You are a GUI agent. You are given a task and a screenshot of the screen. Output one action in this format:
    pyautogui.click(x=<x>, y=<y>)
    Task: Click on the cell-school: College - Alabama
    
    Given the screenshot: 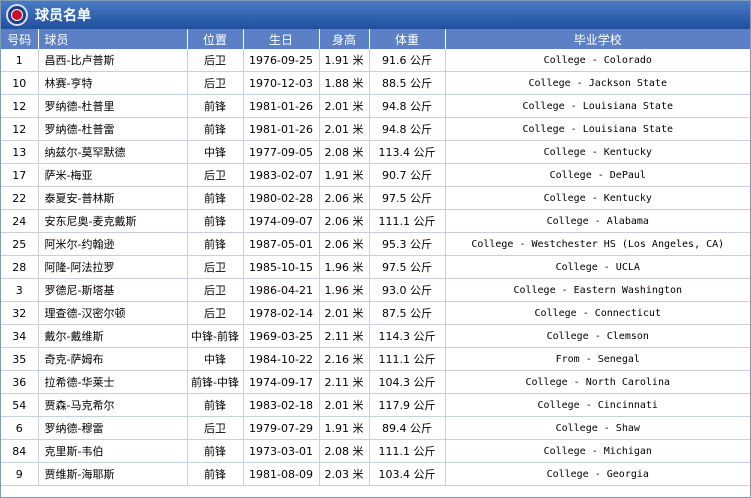 What is the action you would take?
    pyautogui.click(x=597, y=221)
    